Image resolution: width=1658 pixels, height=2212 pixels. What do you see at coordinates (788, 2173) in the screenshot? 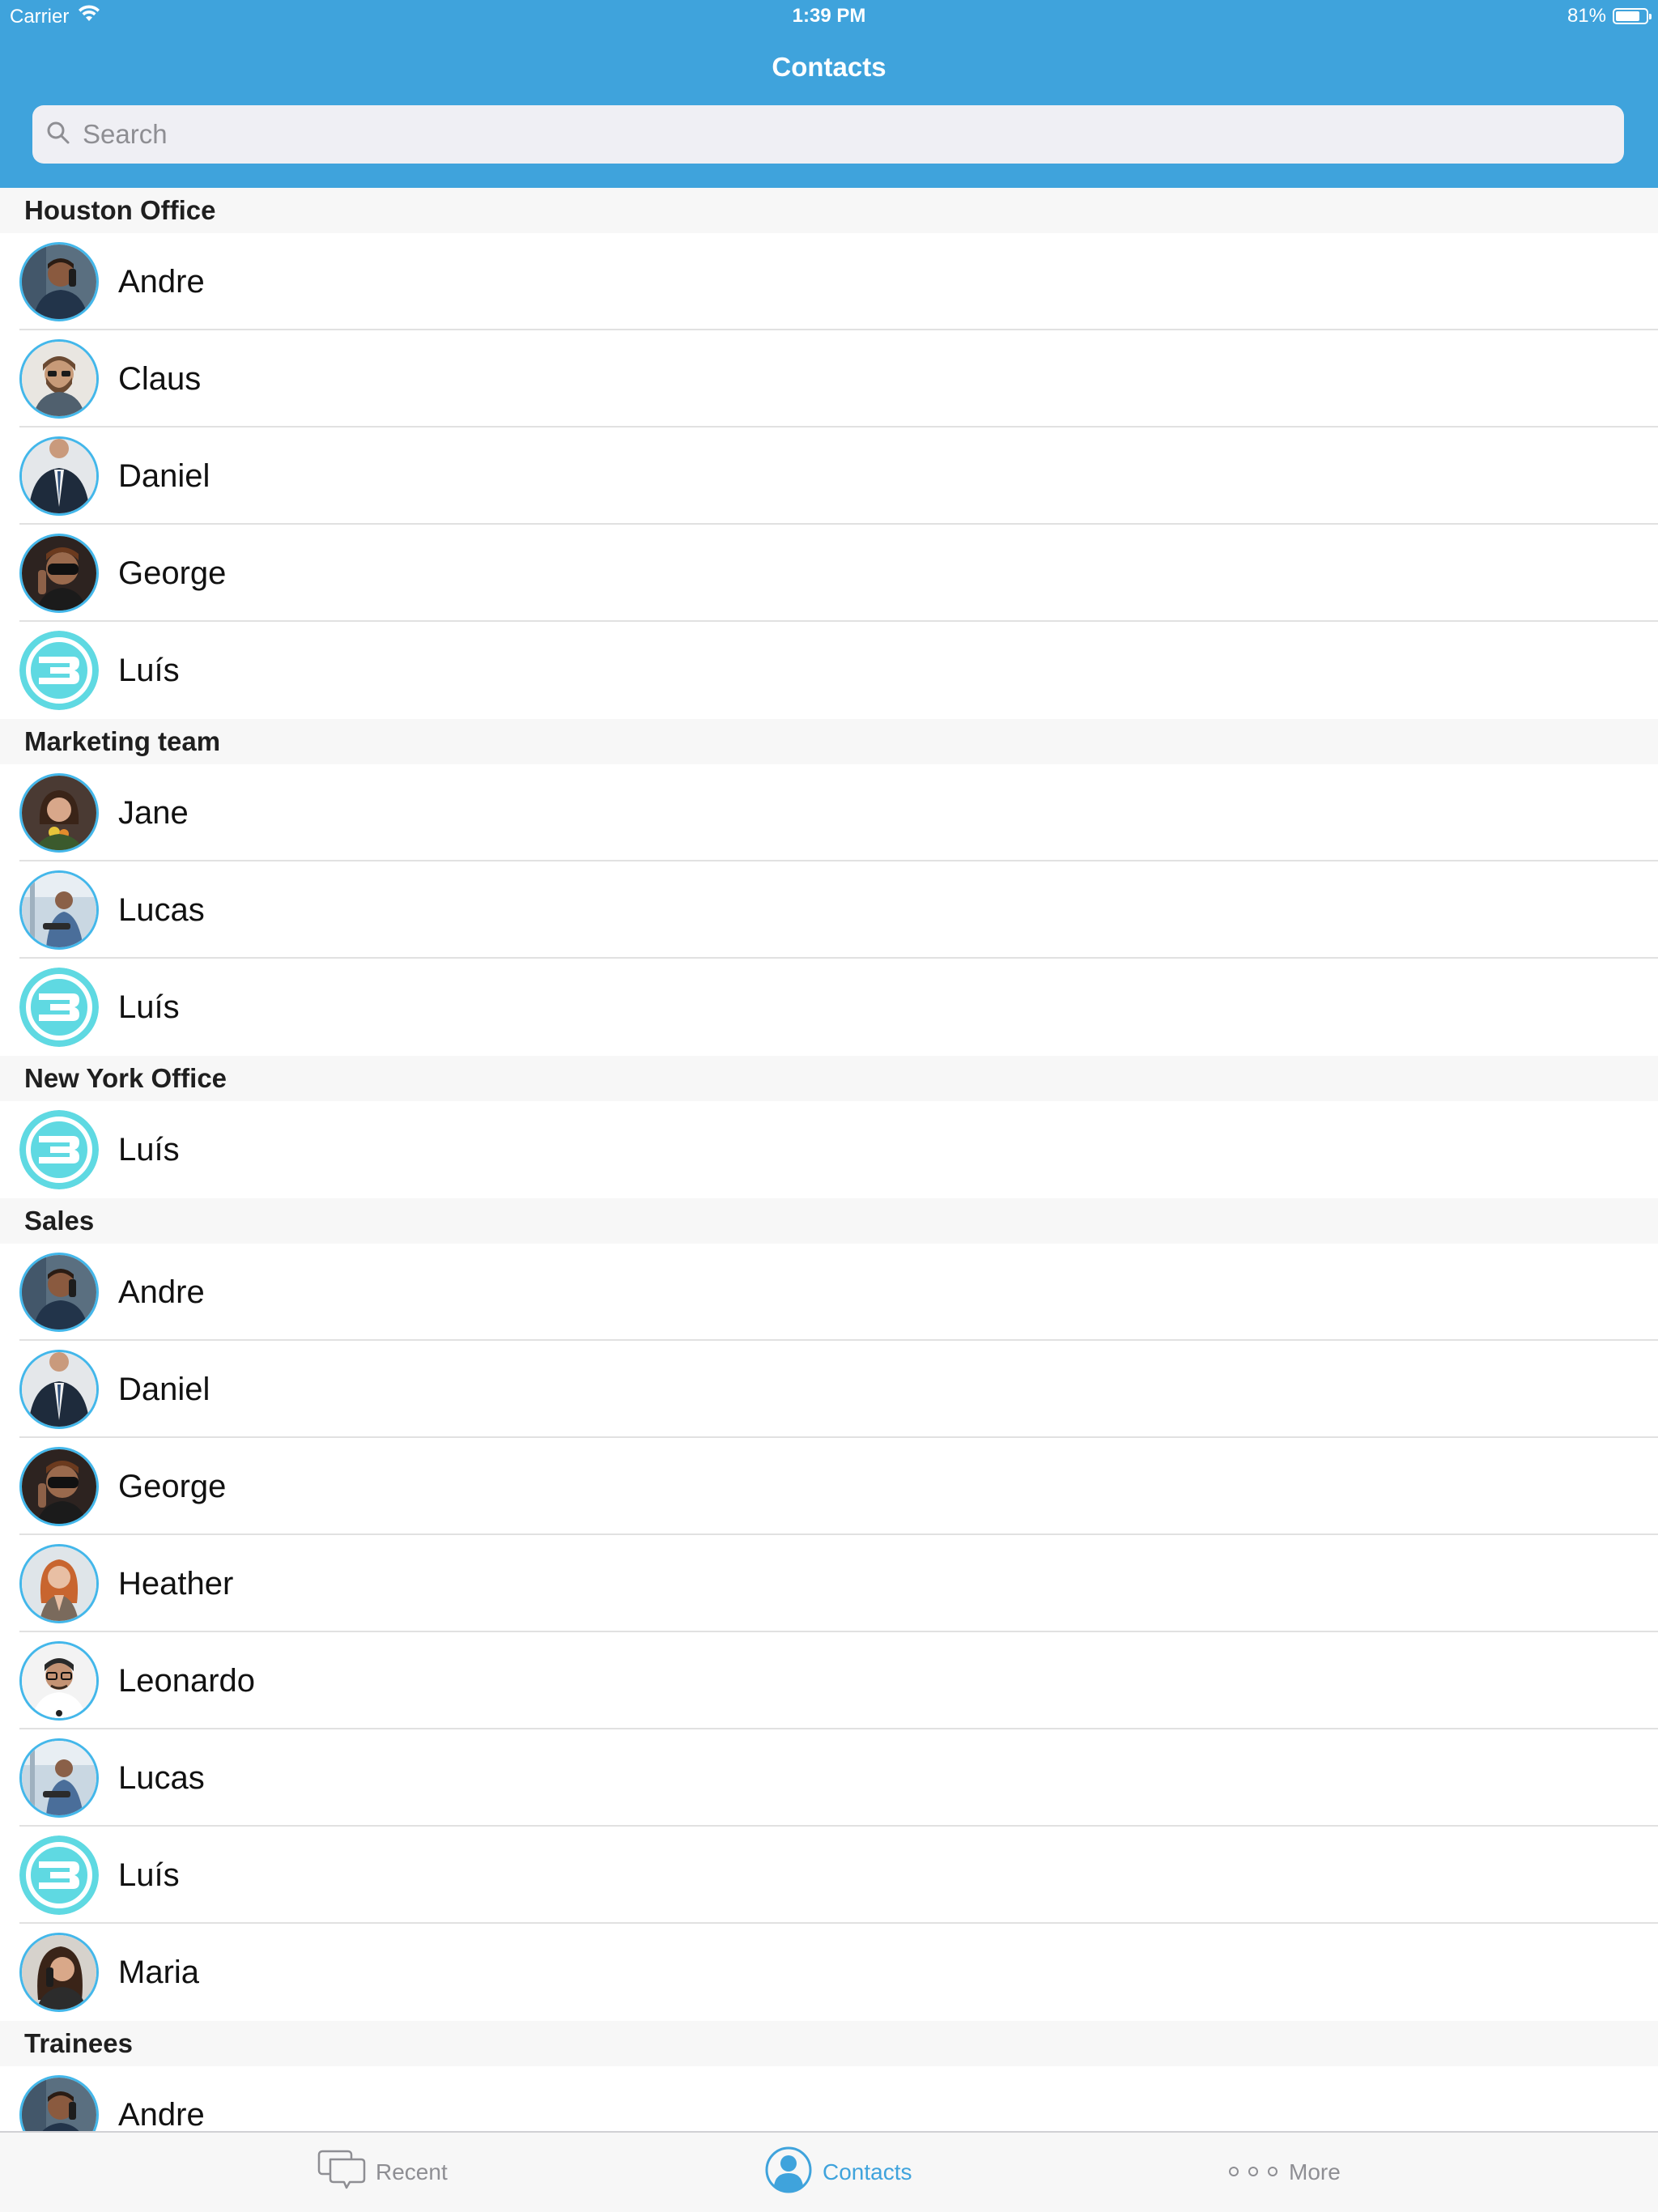
I see `person-icon` at bounding box center [788, 2173].